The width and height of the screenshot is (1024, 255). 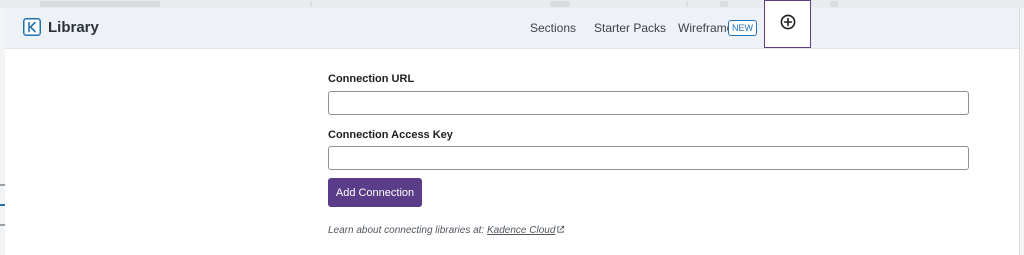 What do you see at coordinates (73, 27) in the screenshot?
I see `app-title: Library` at bounding box center [73, 27].